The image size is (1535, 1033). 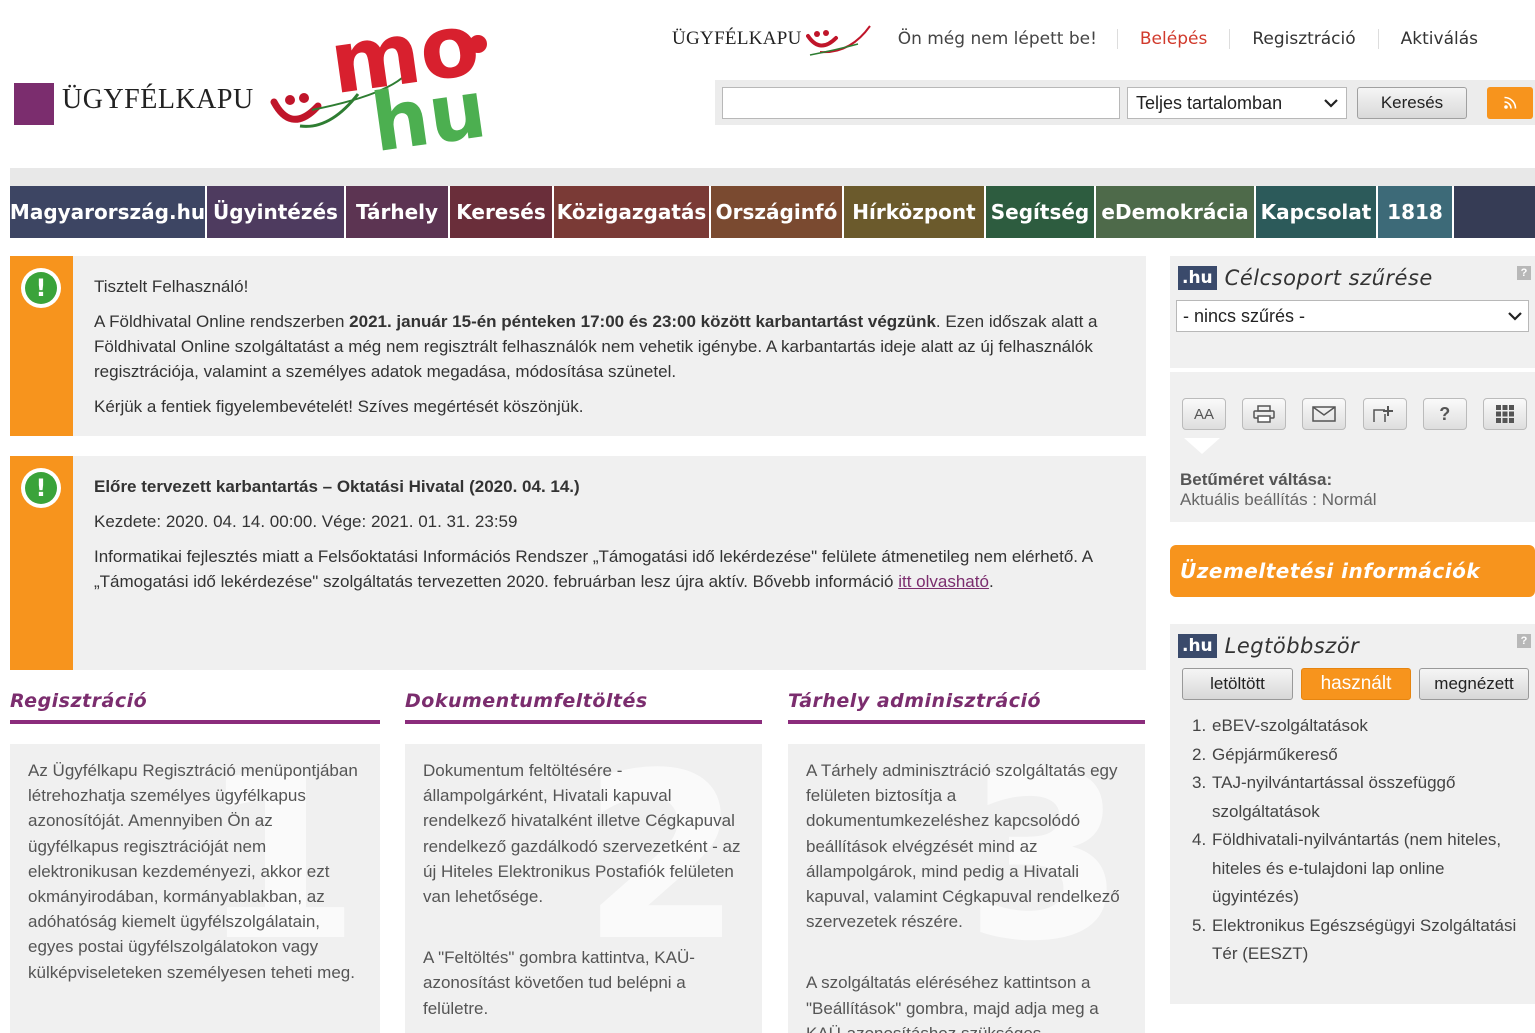 I want to click on ops-info-button: Üzemeltetési információk, so click(x=1352, y=571).